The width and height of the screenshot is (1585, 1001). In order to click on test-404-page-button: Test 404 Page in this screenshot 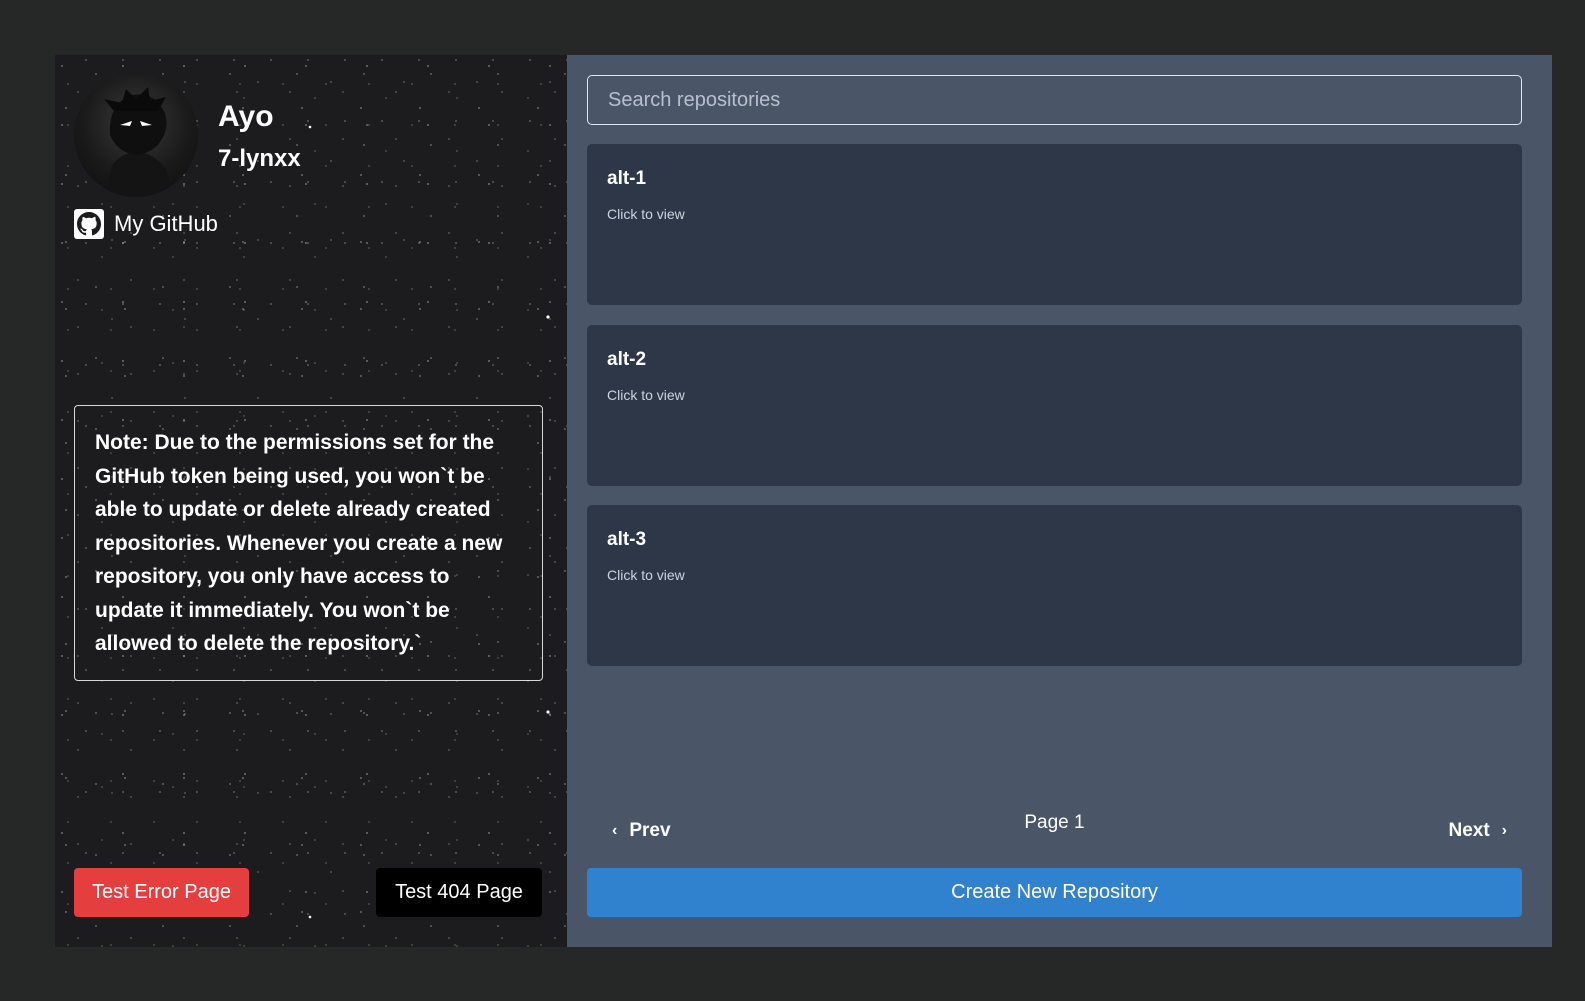, I will do `click(459, 892)`.